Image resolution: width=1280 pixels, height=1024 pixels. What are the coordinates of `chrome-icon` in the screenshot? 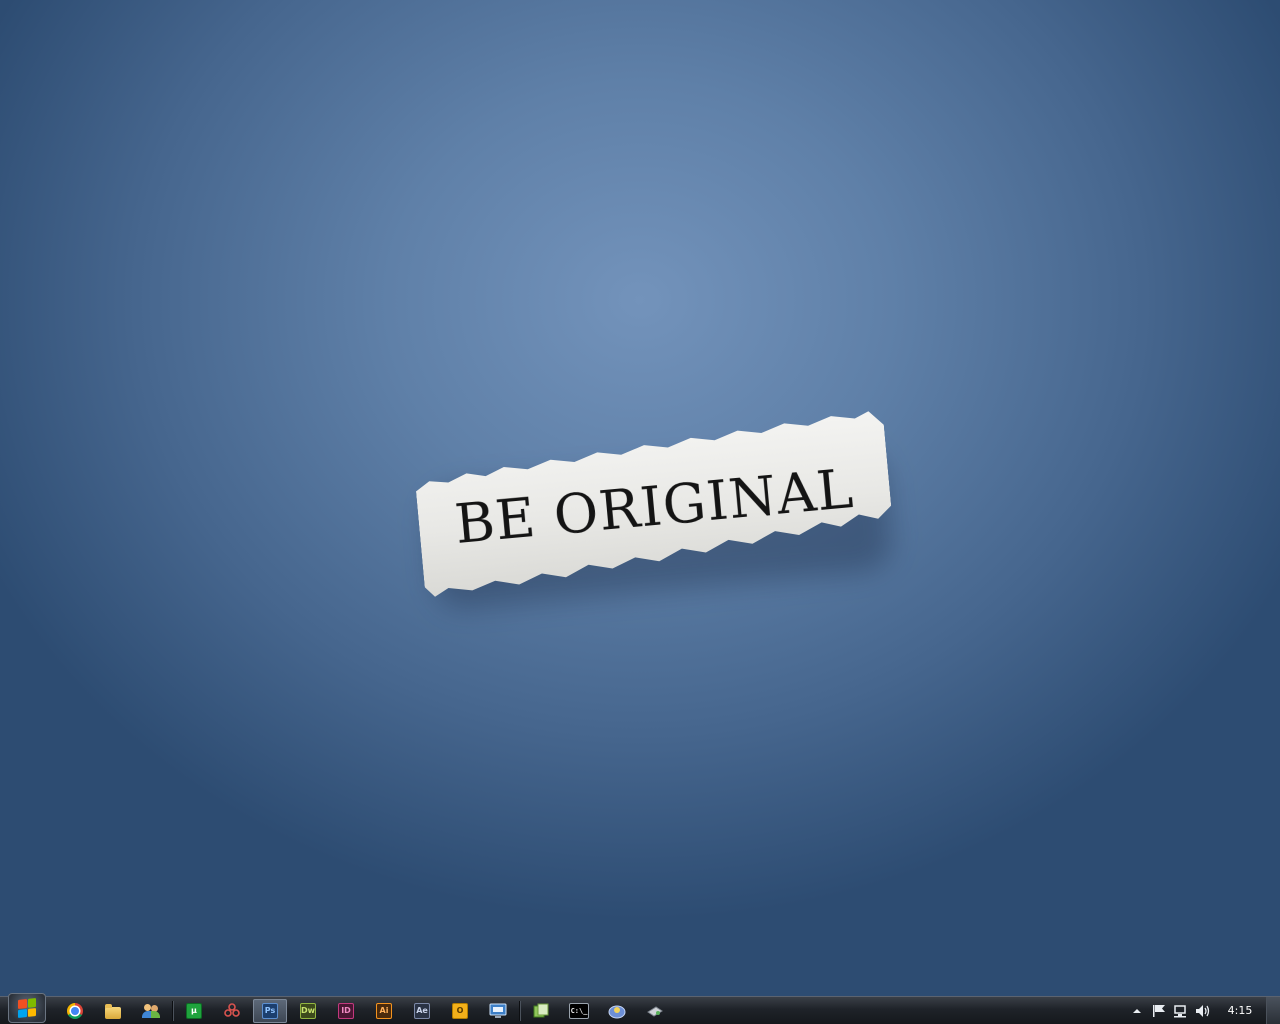 It's located at (75, 1011).